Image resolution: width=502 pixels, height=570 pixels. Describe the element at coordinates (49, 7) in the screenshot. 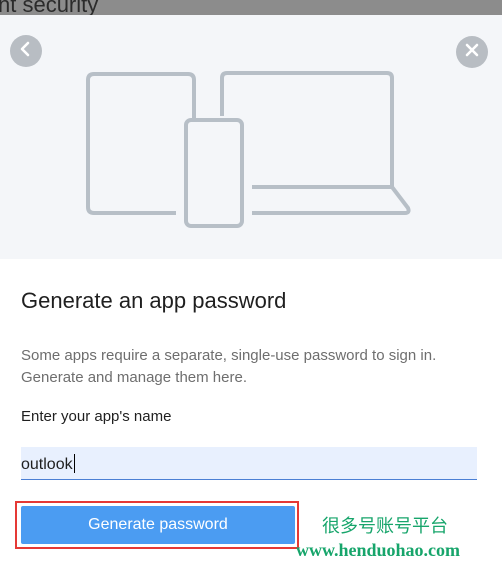

I see `background-page-title: nt security` at that location.